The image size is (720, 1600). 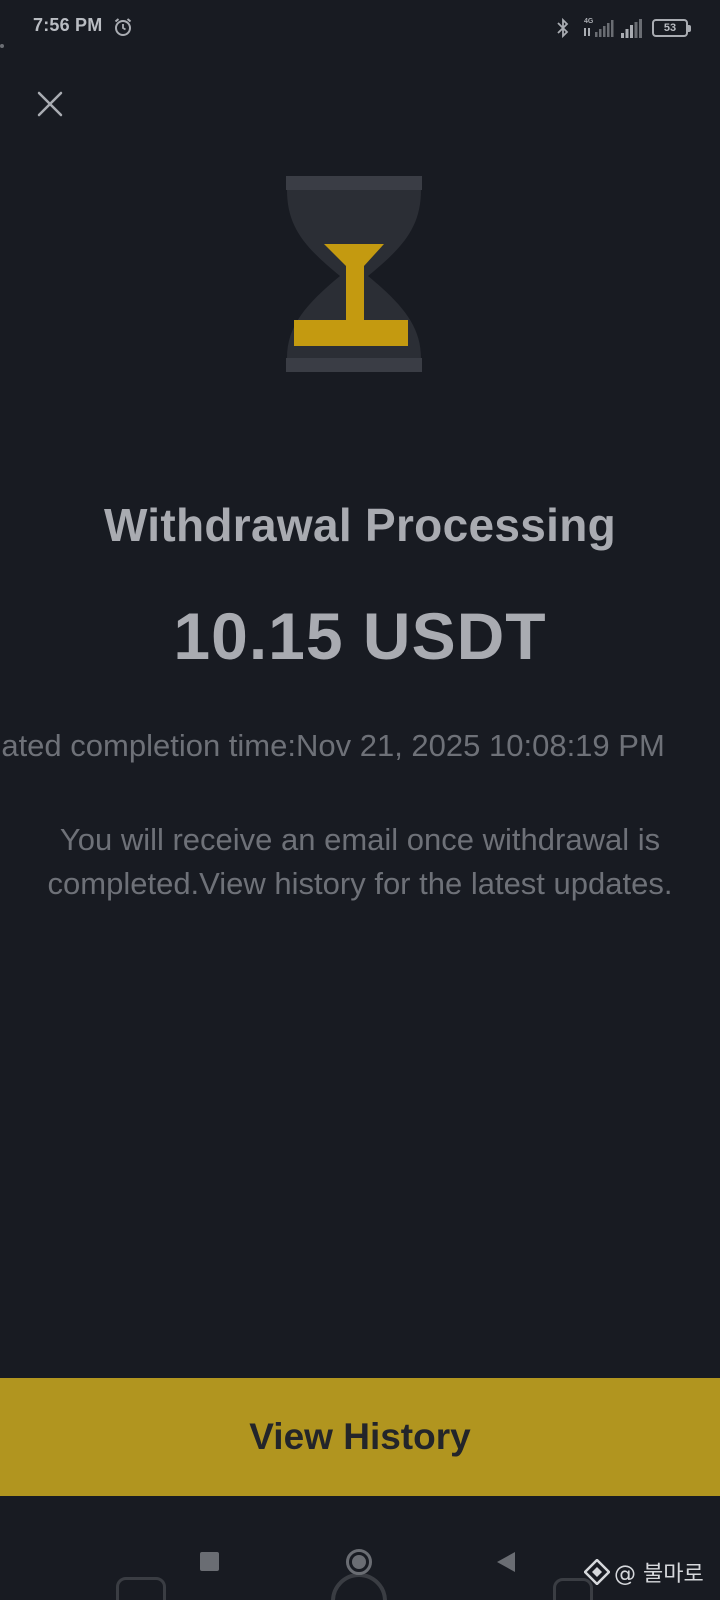 What do you see at coordinates (123, 27) in the screenshot?
I see `alarm-icon` at bounding box center [123, 27].